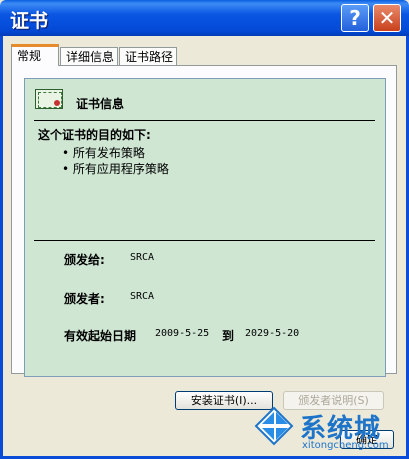  Describe the element at coordinates (29, 56) in the screenshot. I see `tab-general-label: 常规` at that location.